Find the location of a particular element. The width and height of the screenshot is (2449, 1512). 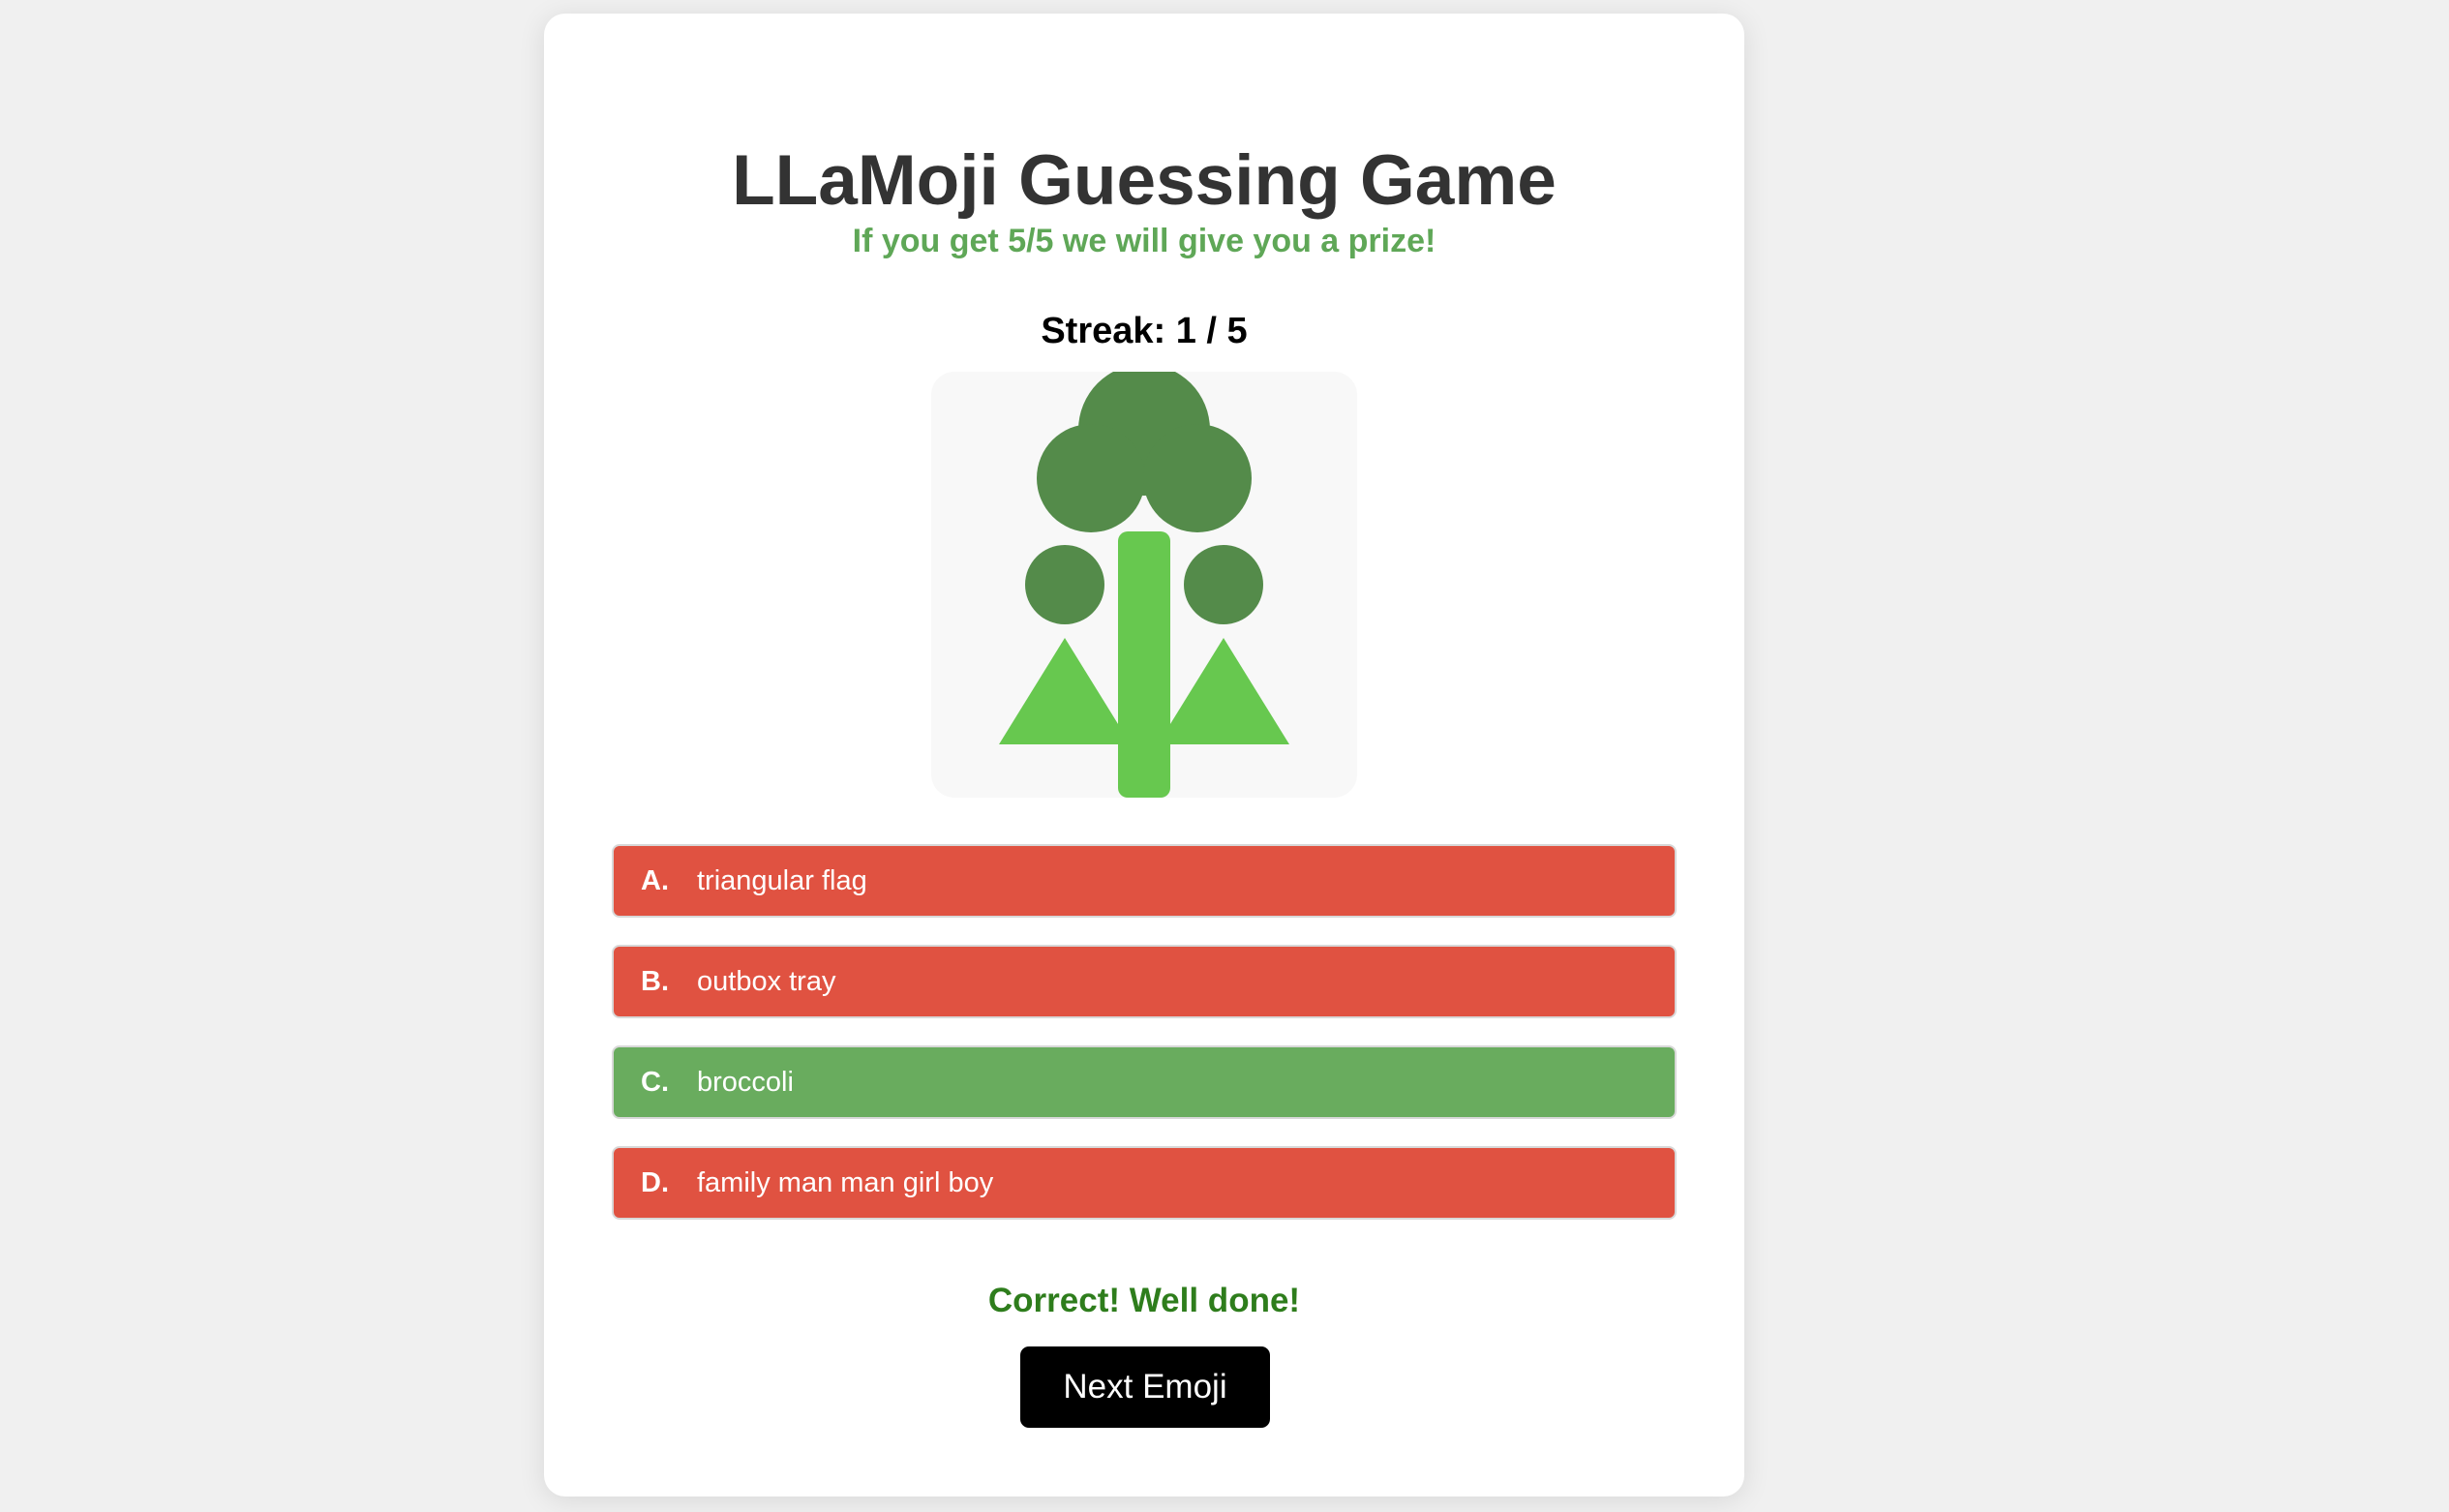

broccoli-icon is located at coordinates (1144, 585).